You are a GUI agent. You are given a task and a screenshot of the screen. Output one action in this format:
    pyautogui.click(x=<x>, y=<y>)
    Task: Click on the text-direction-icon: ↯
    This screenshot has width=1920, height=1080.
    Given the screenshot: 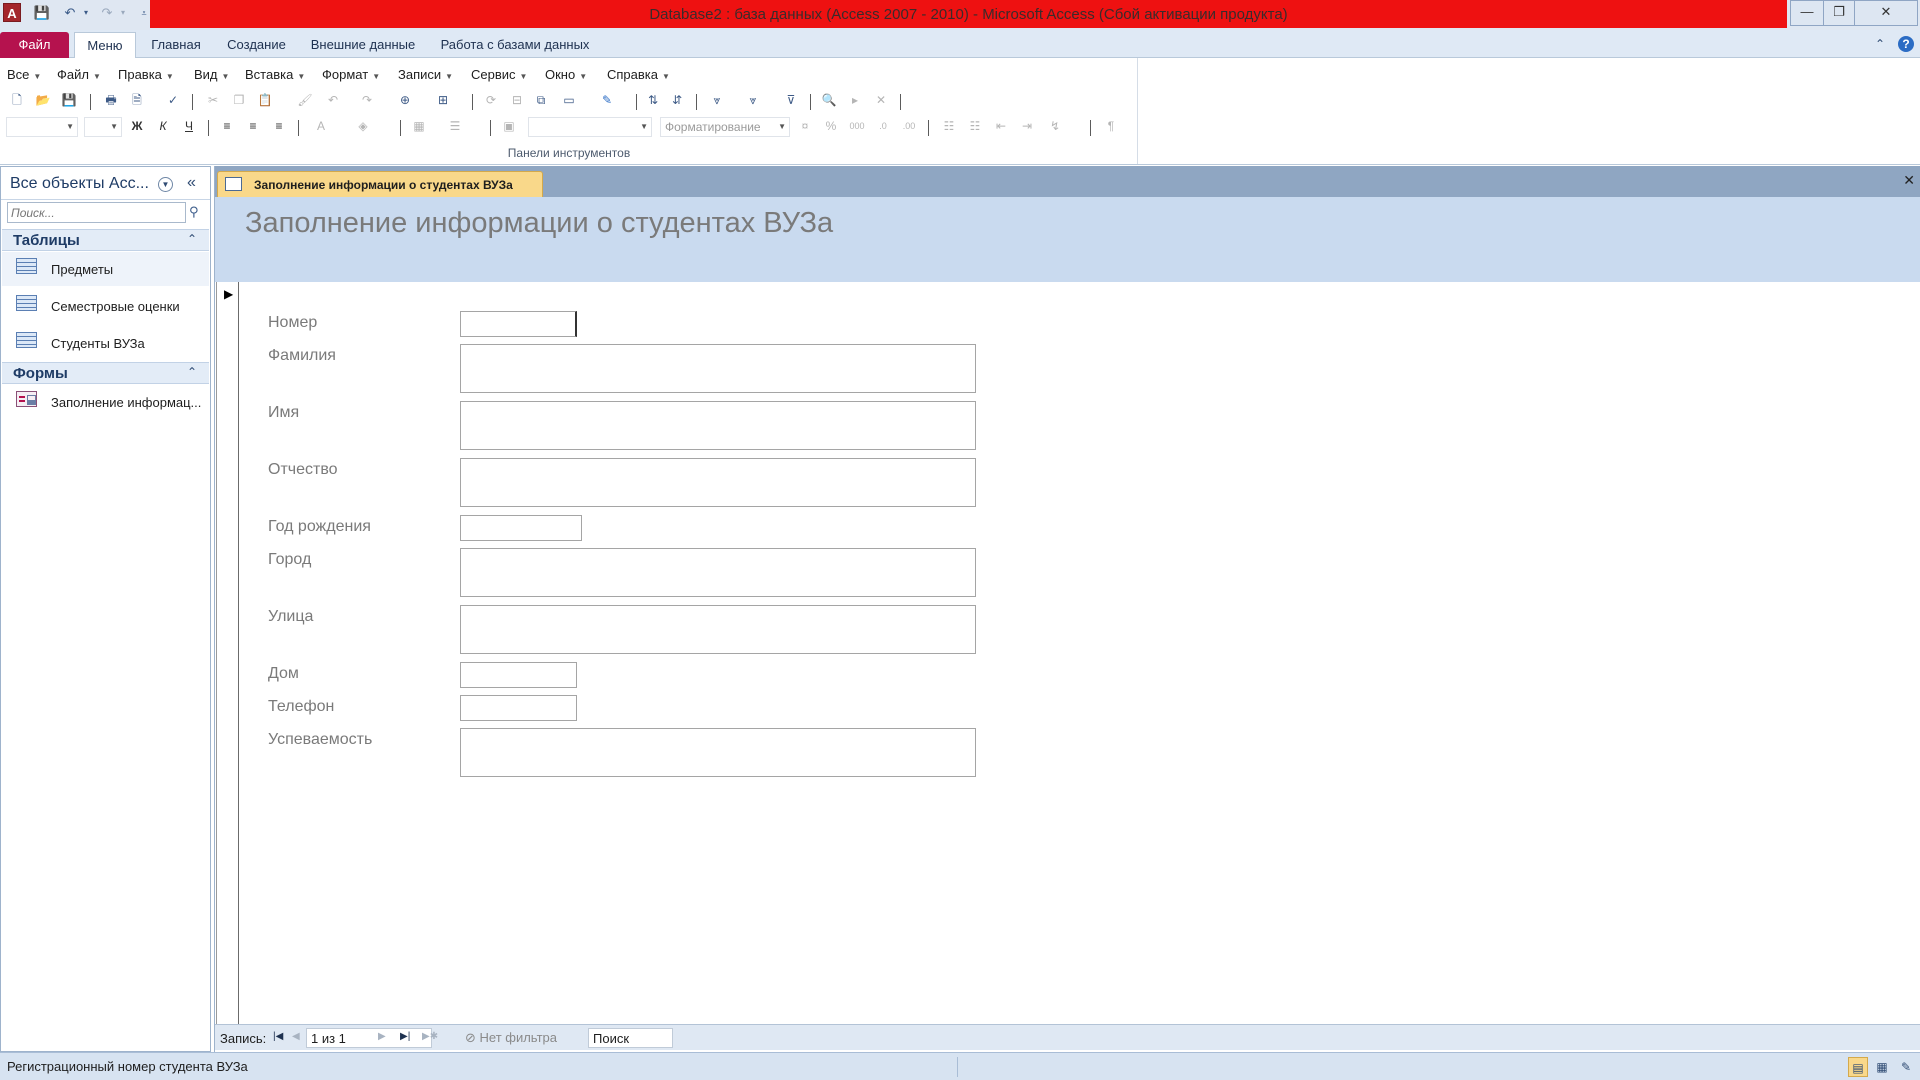 What is the action you would take?
    pyautogui.click(x=1055, y=126)
    